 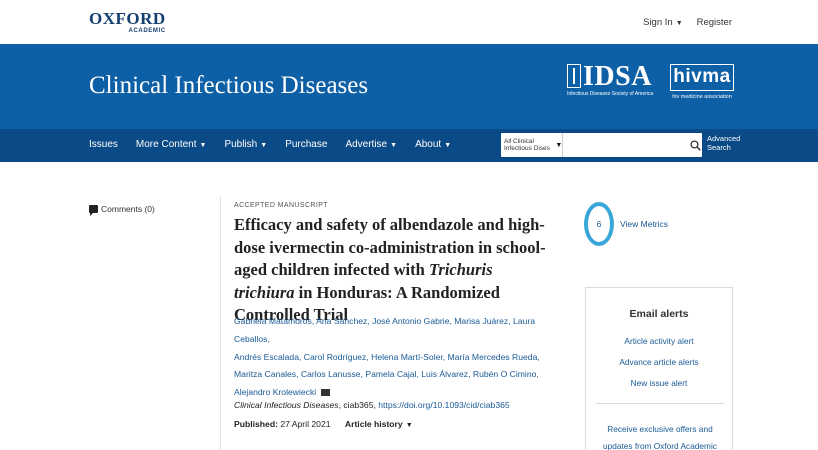 I want to click on nav-item-purchase: Purchase, so click(x=306, y=144).